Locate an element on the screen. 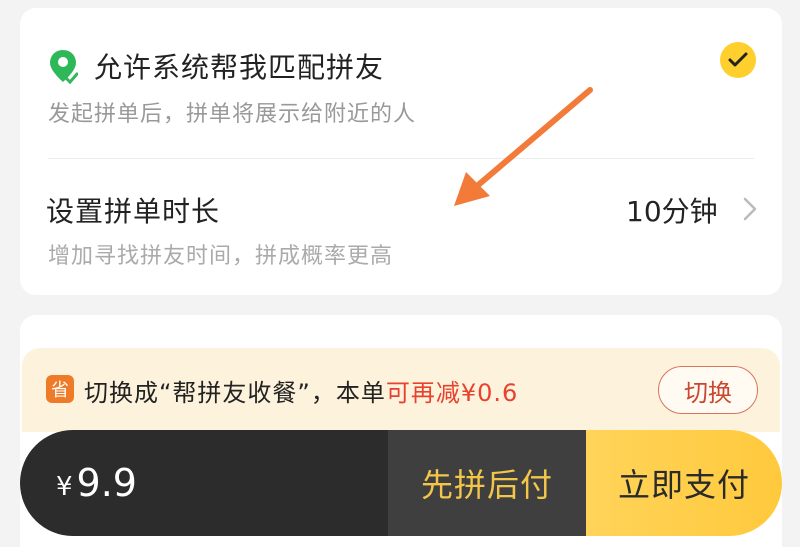 This screenshot has height=547, width=800. match-setting-title: 允许系统帮我匹配拼友 is located at coordinates (239, 67).